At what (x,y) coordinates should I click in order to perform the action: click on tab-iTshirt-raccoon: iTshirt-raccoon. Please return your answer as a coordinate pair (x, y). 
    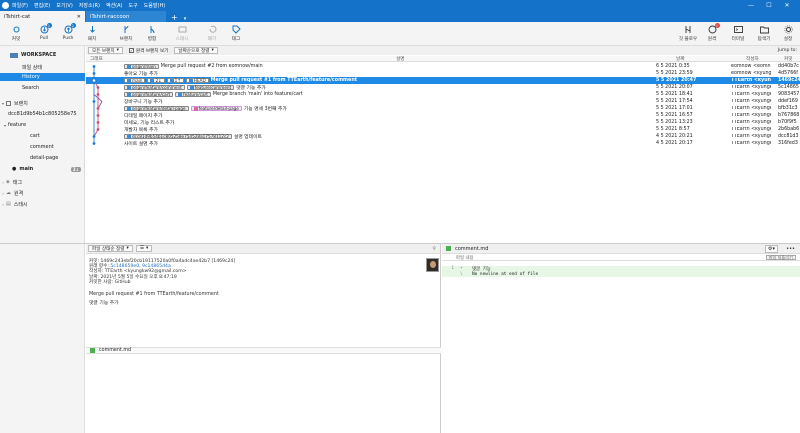
    Looking at the image, I should click on (126, 16).